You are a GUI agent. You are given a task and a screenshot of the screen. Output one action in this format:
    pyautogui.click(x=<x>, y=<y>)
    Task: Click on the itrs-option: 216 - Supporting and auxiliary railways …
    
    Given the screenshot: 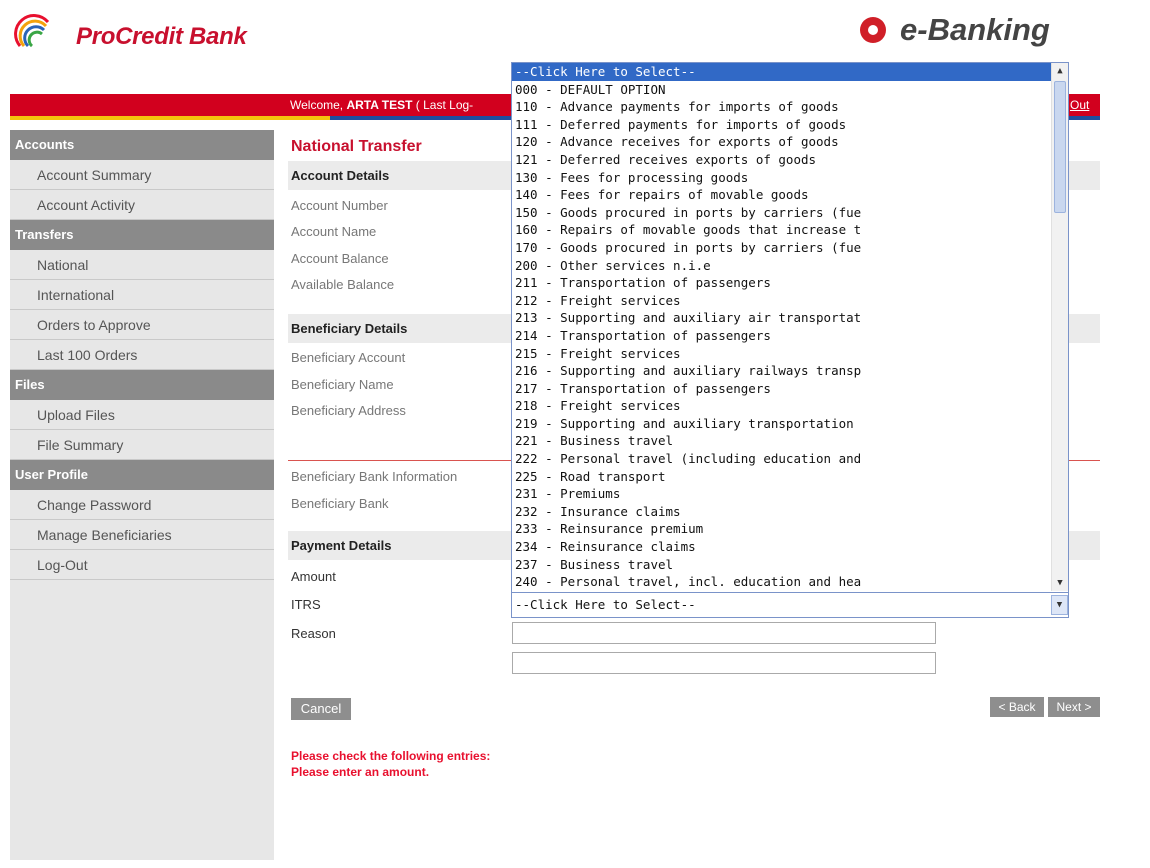 What is the action you would take?
    pyautogui.click(x=782, y=371)
    